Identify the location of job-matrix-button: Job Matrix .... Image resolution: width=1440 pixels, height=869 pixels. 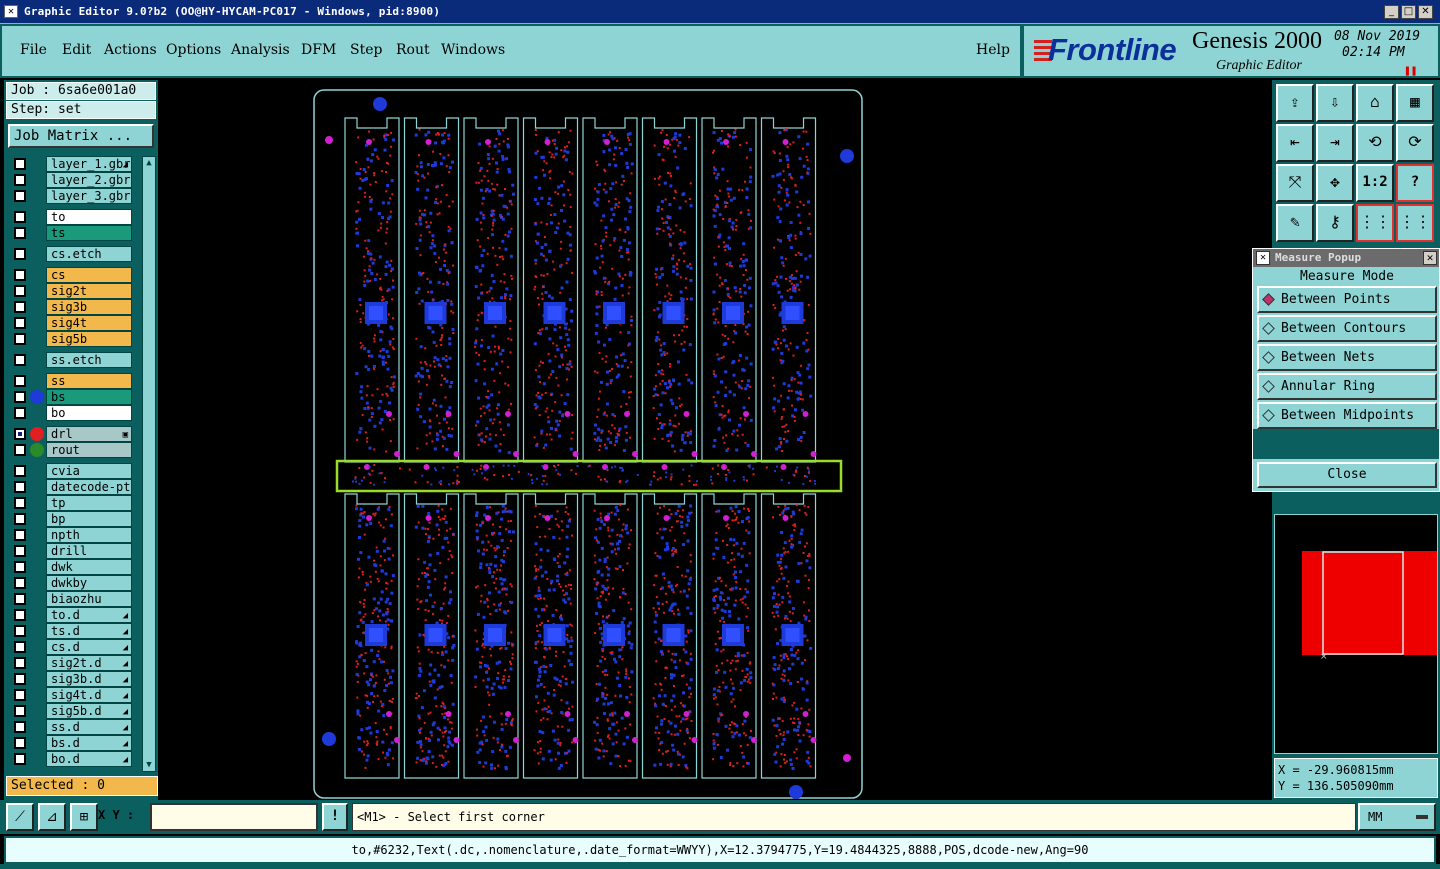
(81, 136).